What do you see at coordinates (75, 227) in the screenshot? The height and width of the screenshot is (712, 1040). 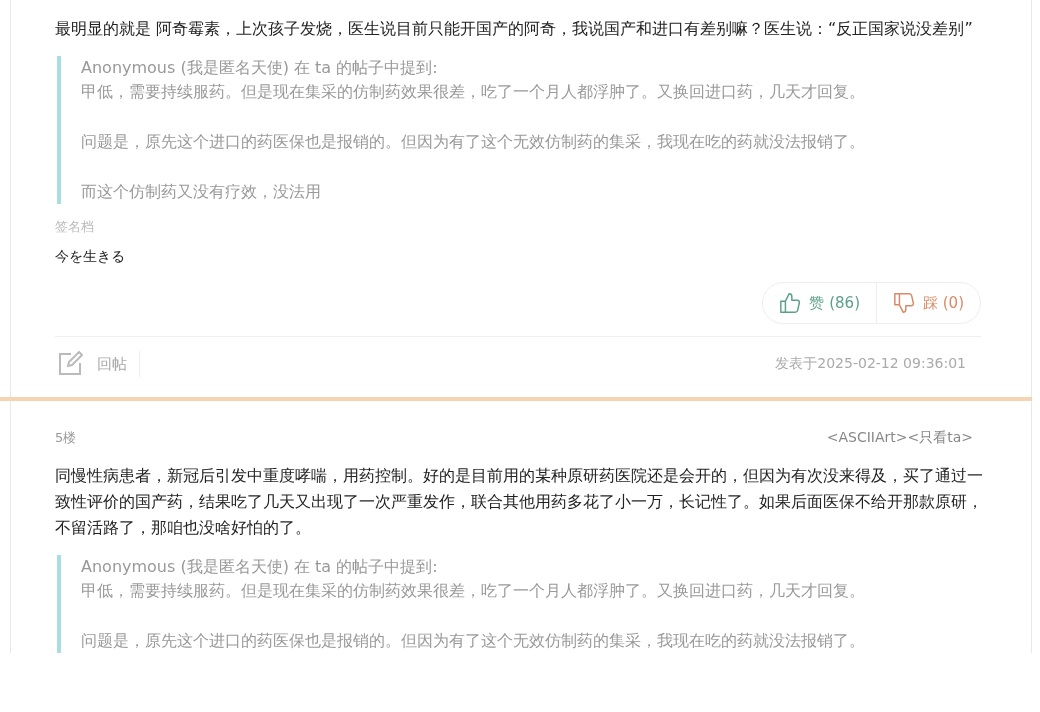 I see `signature-label: 签名档` at bounding box center [75, 227].